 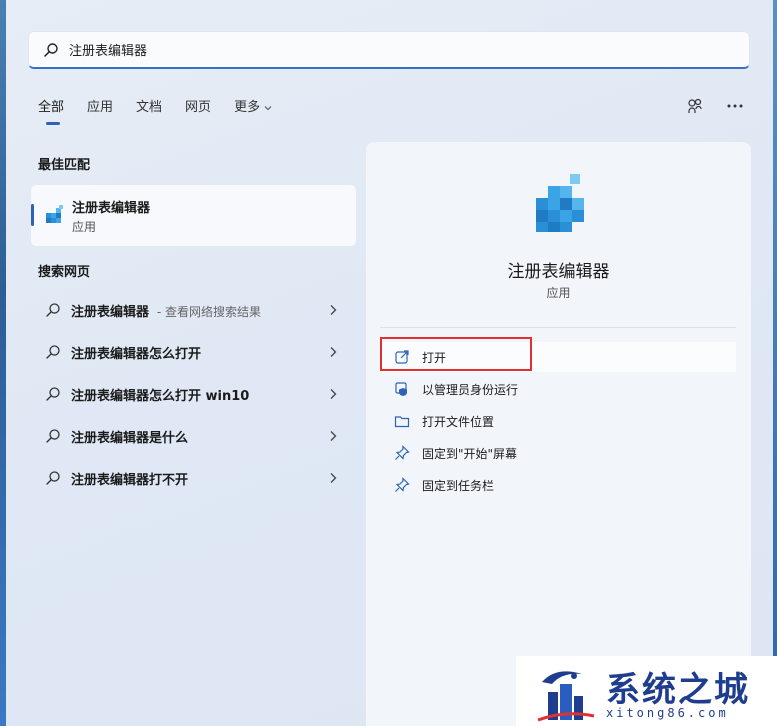 What do you see at coordinates (456, 354) in the screenshot?
I see `annotation-highlight-box` at bounding box center [456, 354].